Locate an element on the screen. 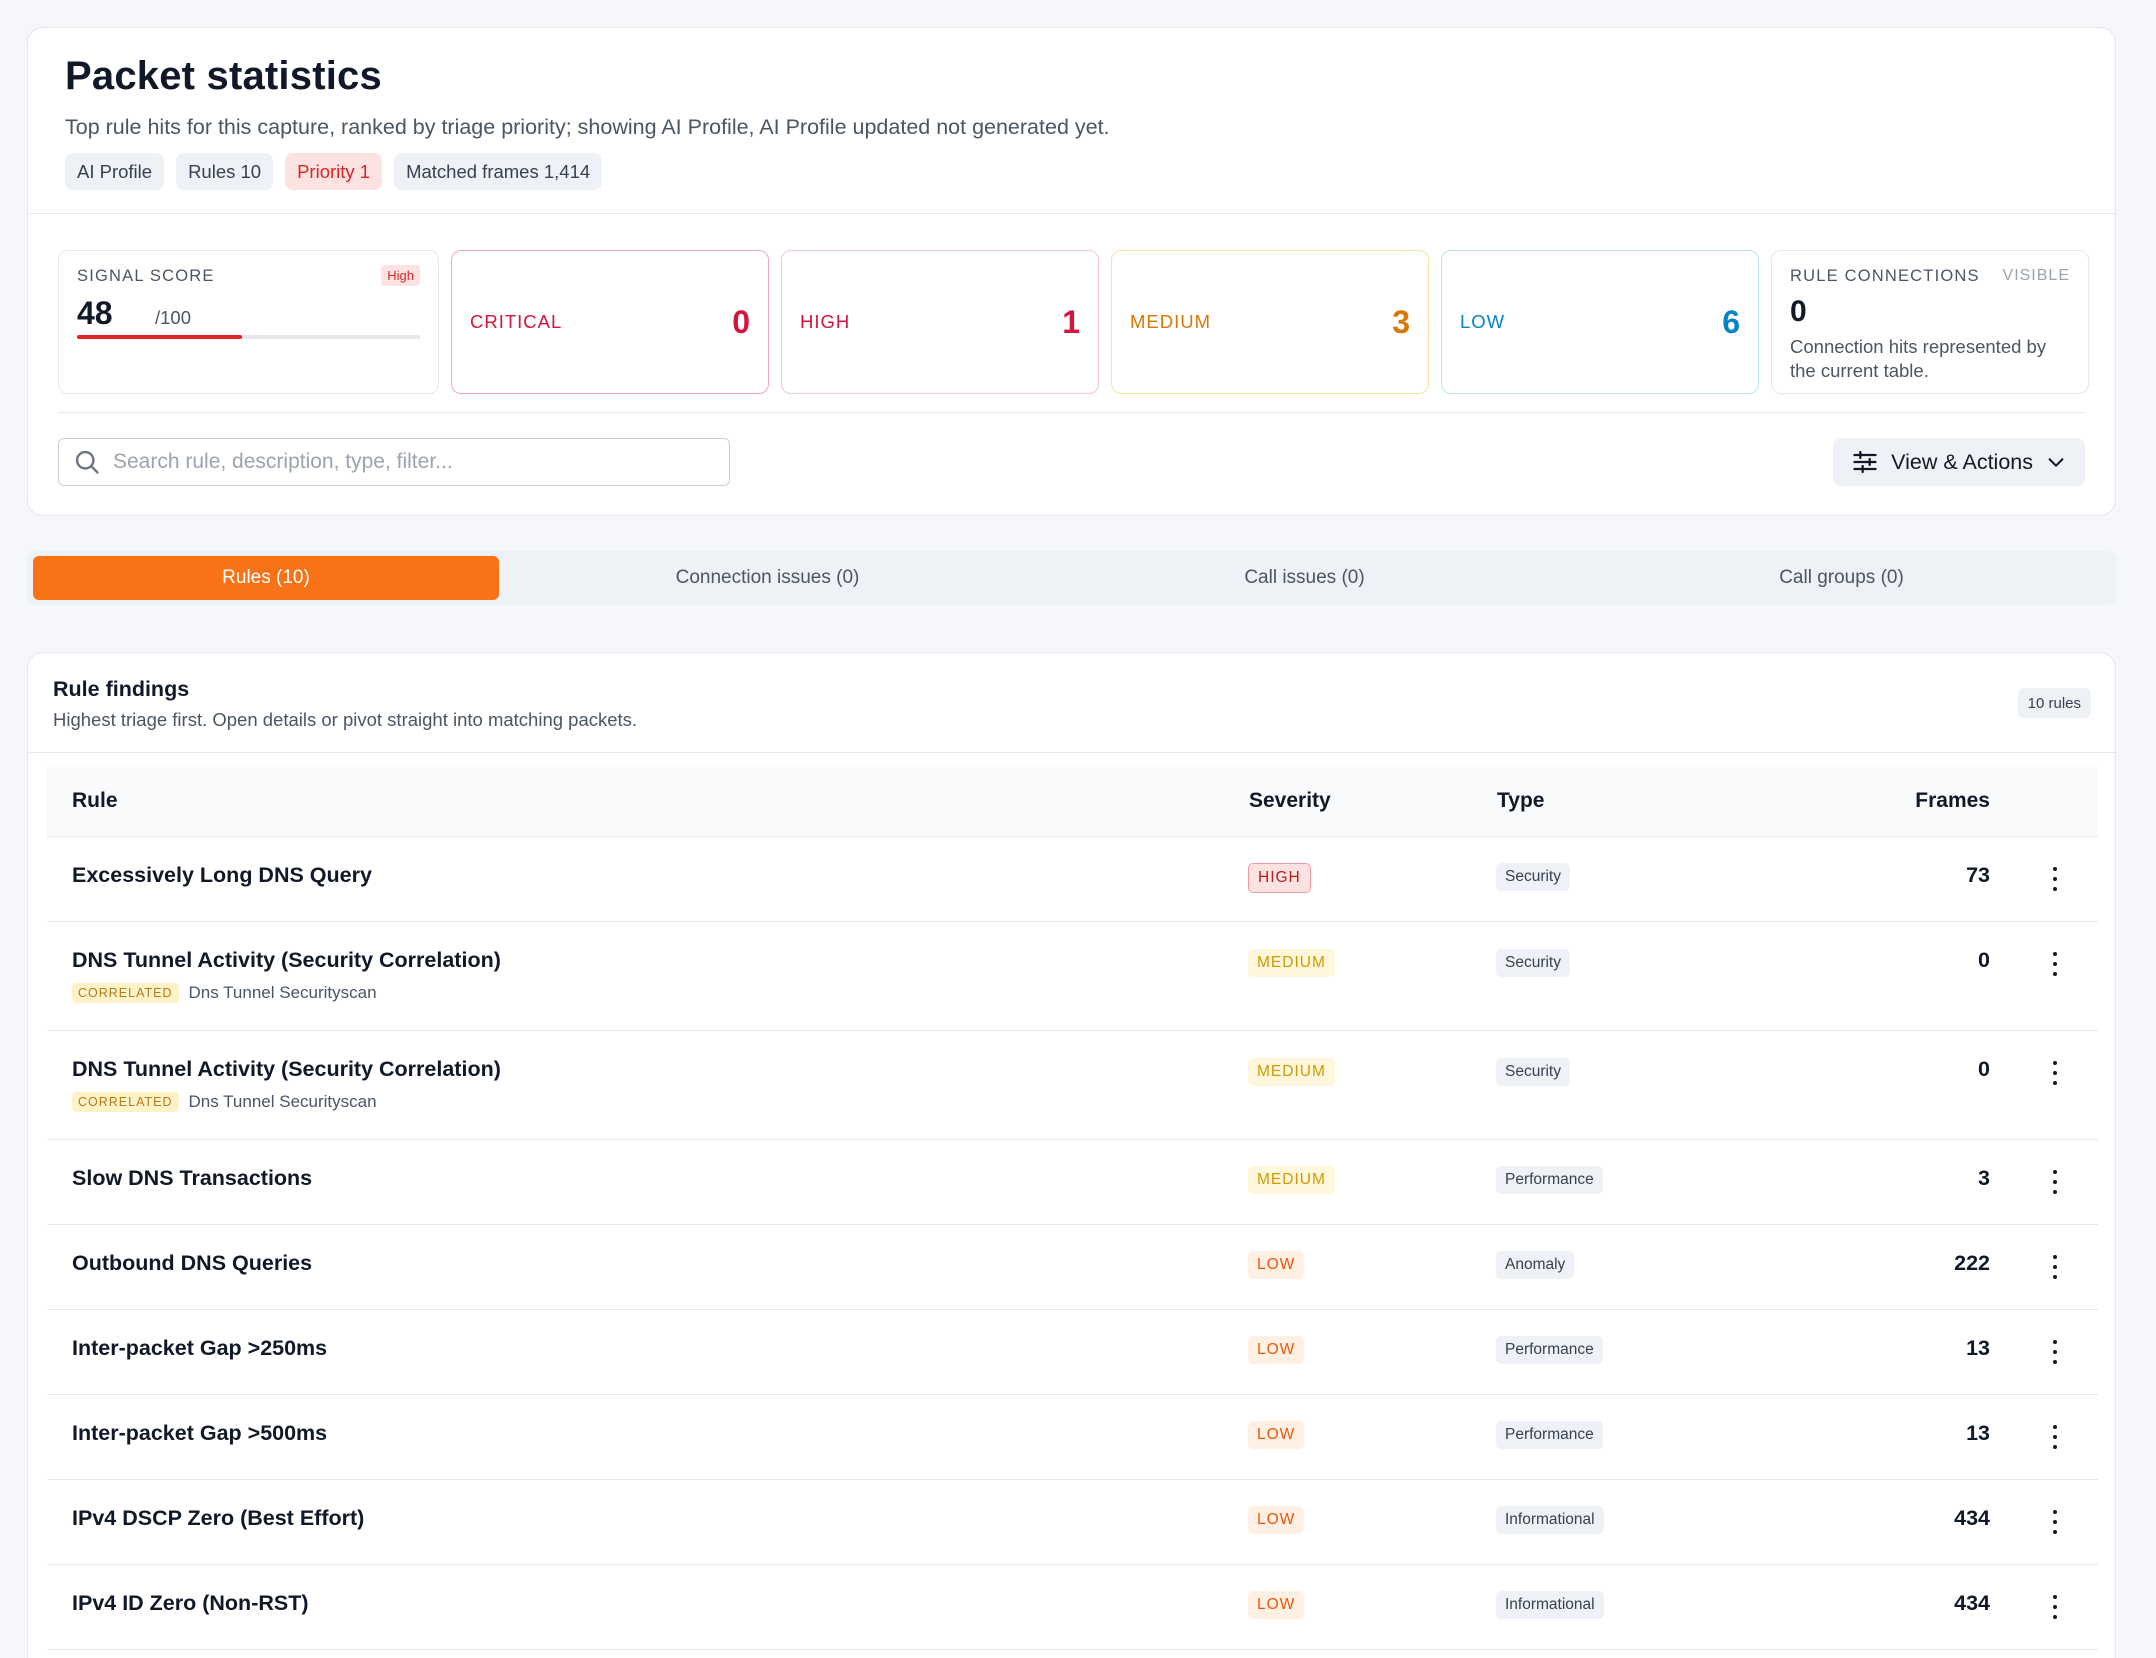 The width and height of the screenshot is (2156, 1658). severity-label: MEDIUM is located at coordinates (1171, 321).